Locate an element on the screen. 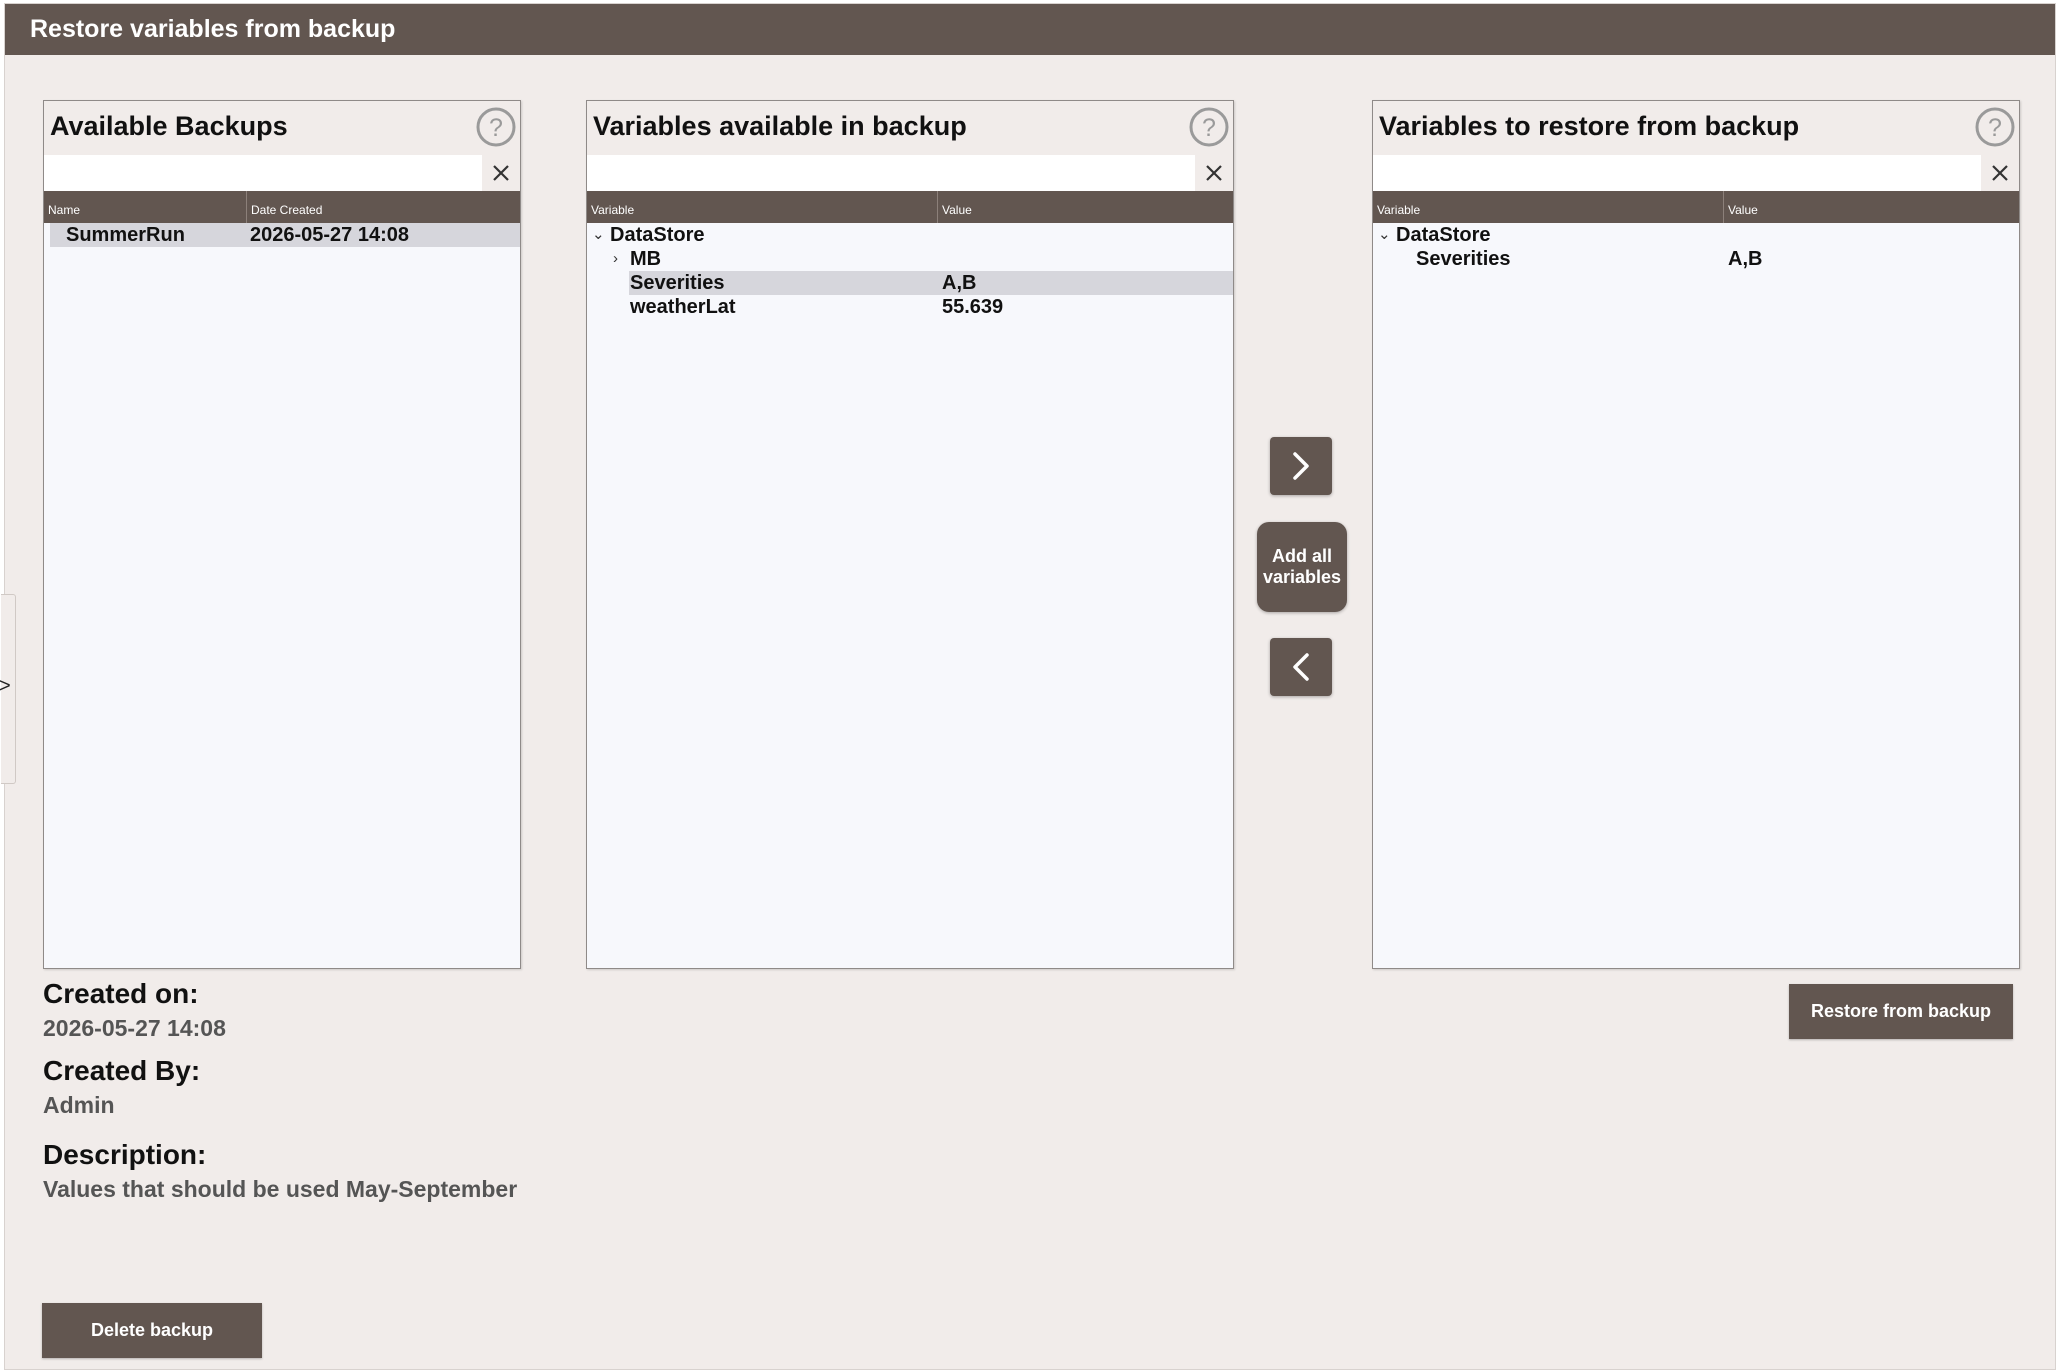 This screenshot has width=2061, height=1370. chevron-right-icon is located at coordinates (1301, 466).